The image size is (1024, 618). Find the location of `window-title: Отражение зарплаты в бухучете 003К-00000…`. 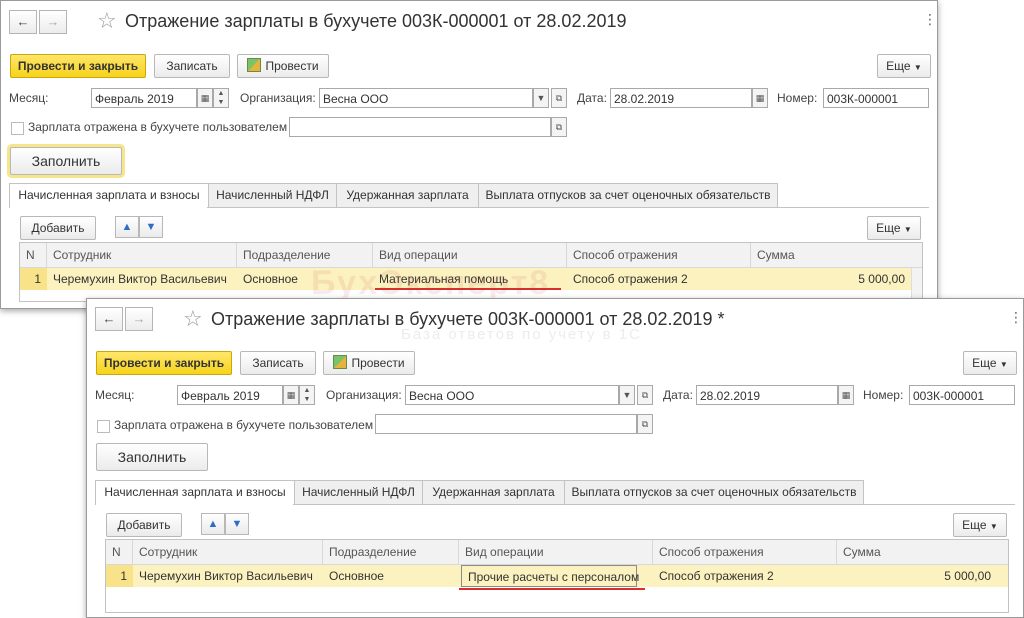

window-title: Отражение зарплаты в бухучете 003К-00000… is located at coordinates (376, 21).